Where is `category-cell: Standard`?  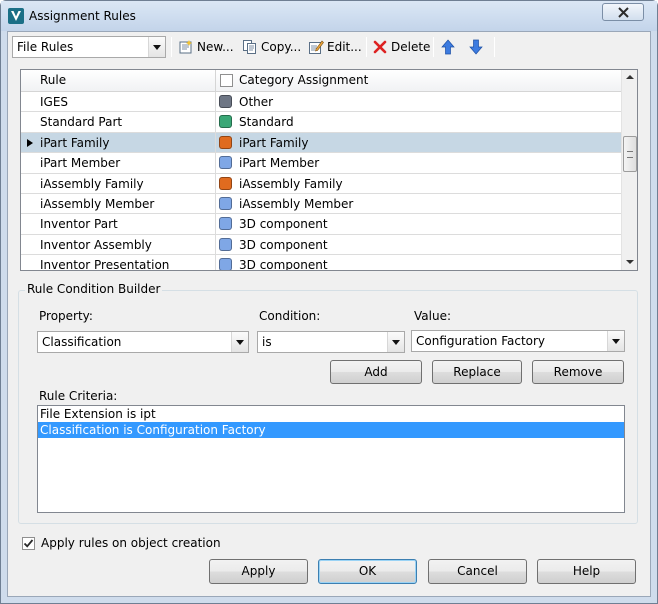
category-cell: Standard is located at coordinates (266, 122).